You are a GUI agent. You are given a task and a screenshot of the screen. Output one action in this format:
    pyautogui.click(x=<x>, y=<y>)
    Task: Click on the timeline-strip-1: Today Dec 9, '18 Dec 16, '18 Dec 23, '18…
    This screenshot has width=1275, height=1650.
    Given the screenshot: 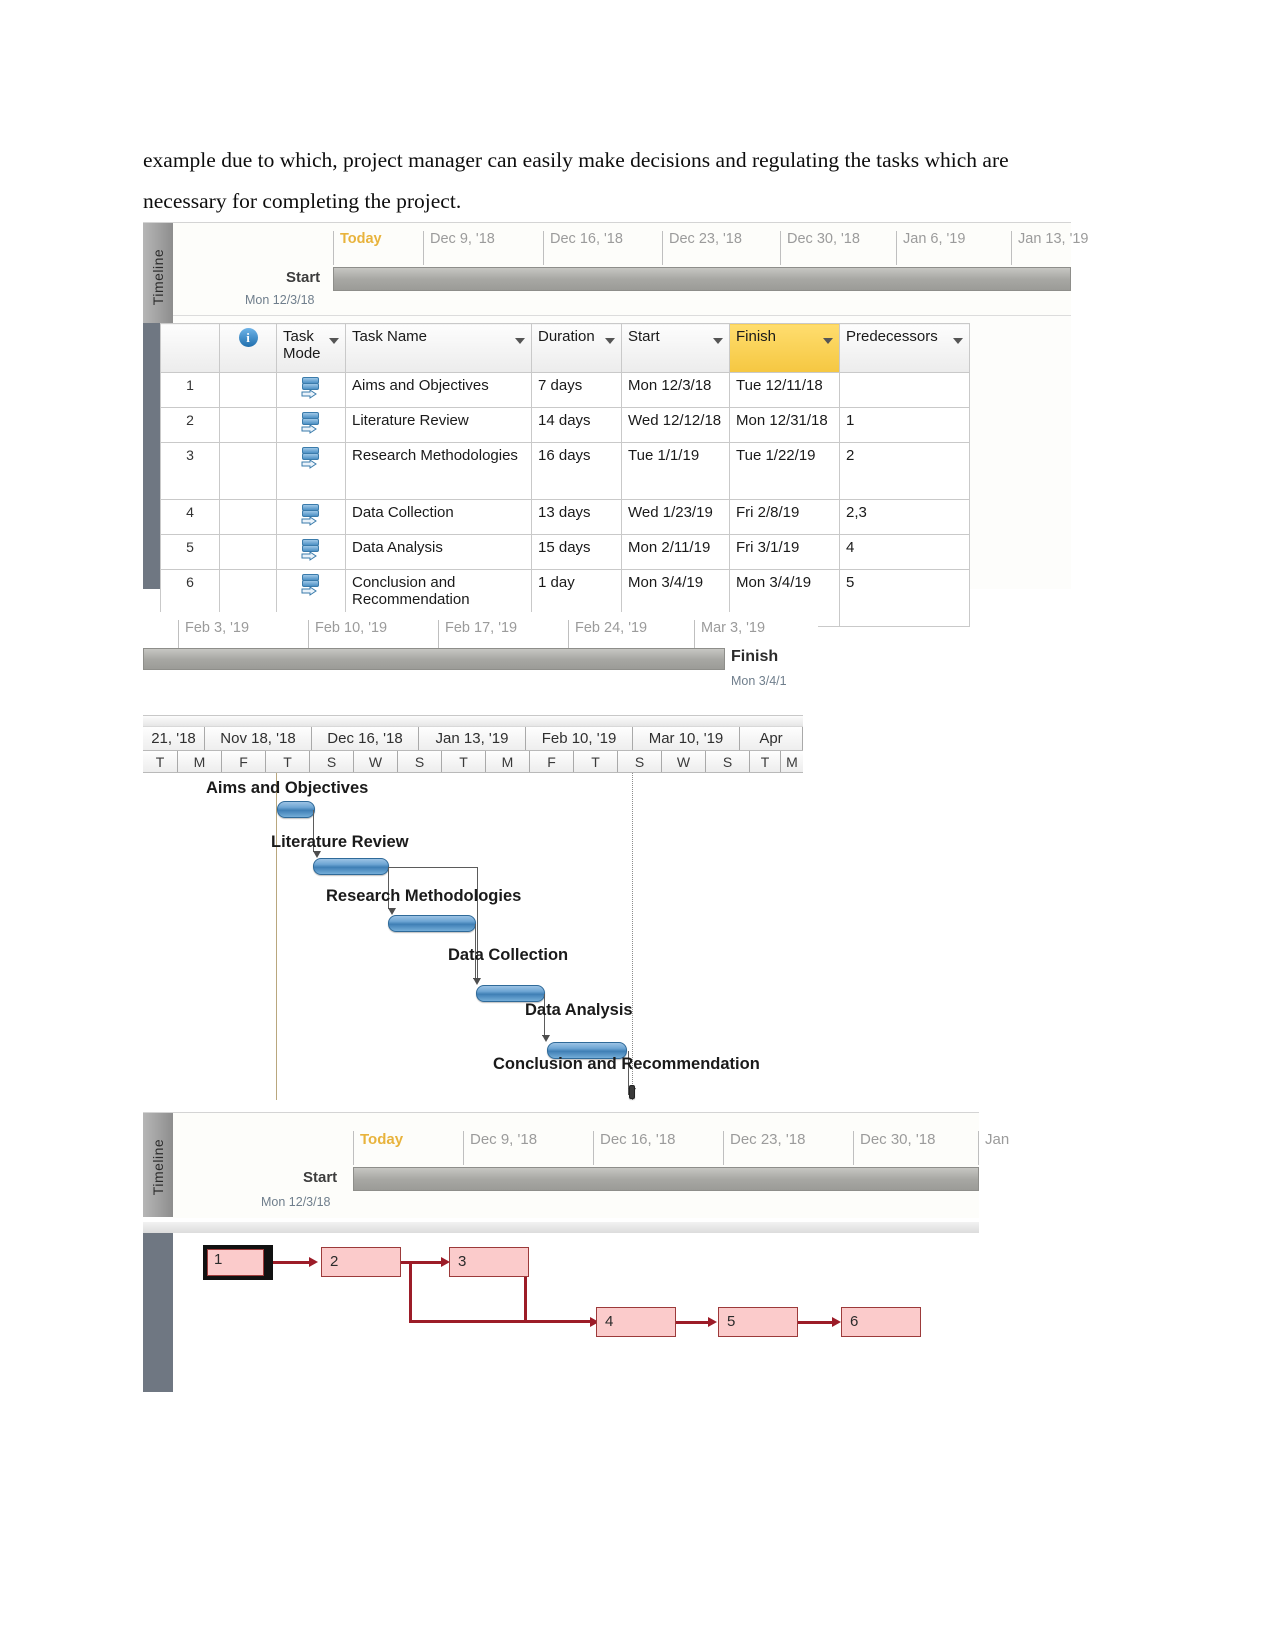 What is the action you would take?
    pyautogui.click(x=631, y=269)
    